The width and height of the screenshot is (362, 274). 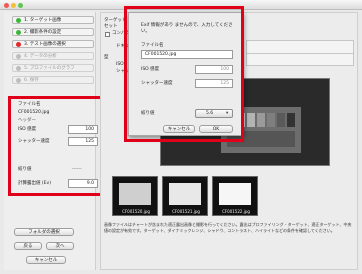 I want to click on thumbnail-2-caption: CF001521.jpg, so click(x=186, y=211).